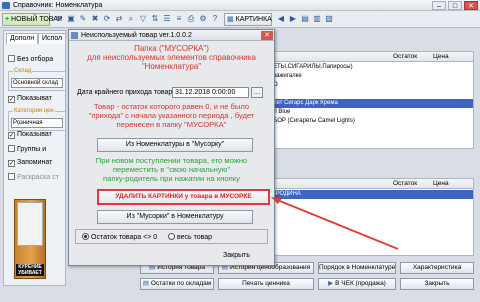  I want to click on arrow-line, so click(336, 224).